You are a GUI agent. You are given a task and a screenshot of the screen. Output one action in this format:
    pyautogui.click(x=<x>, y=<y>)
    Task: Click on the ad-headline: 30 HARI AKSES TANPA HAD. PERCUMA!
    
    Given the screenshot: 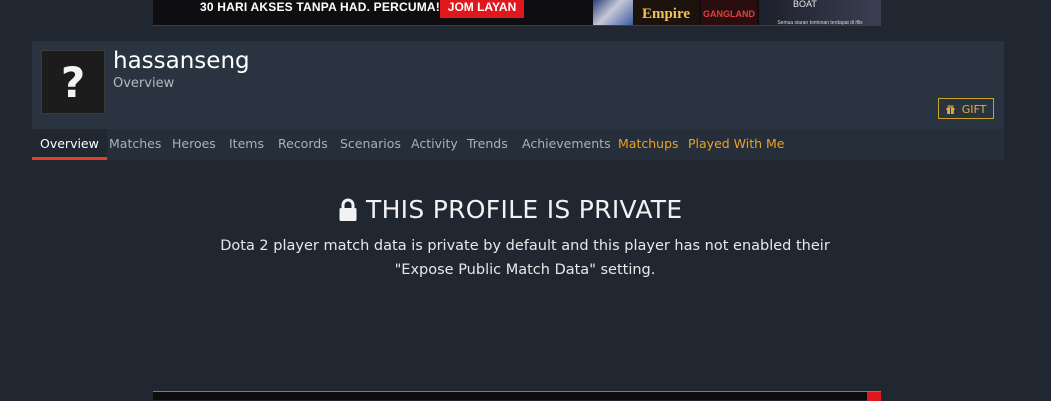 What is the action you would take?
    pyautogui.click(x=320, y=7)
    